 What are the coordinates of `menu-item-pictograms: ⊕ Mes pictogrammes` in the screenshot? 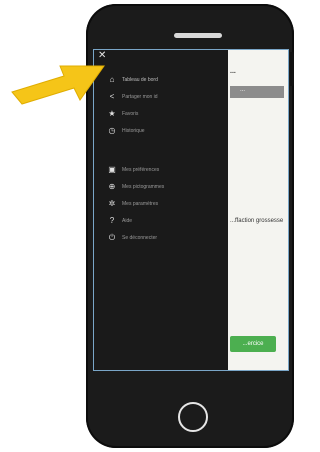 It's located at (136, 187).